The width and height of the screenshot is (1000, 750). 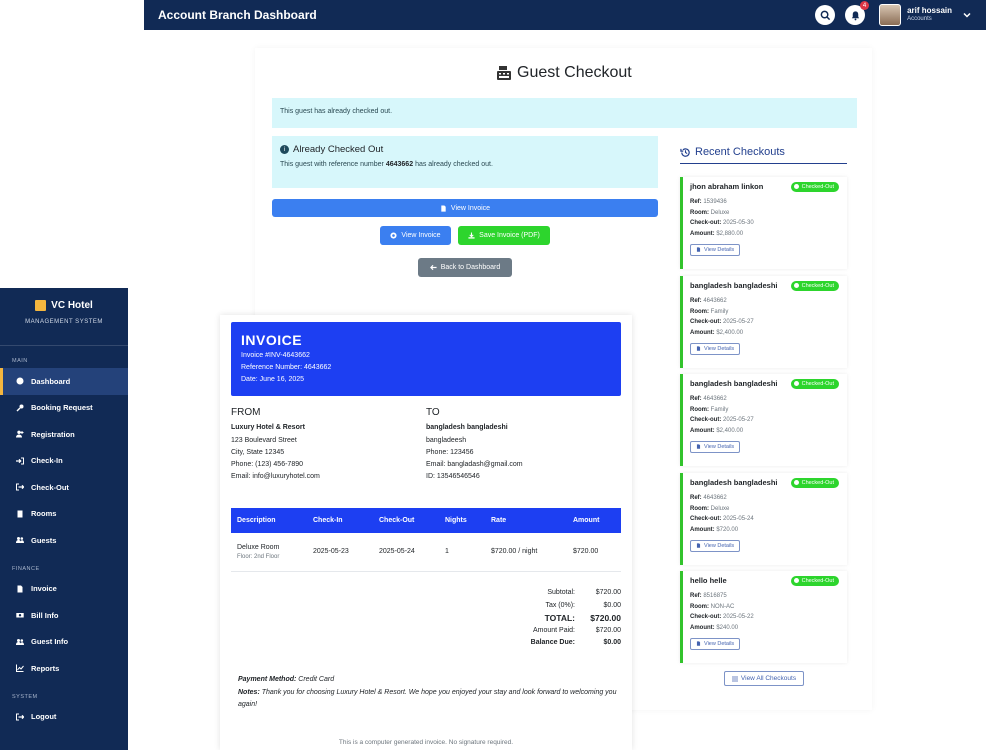 I want to click on sidebar-item-guests: Guests, so click(x=64, y=540).